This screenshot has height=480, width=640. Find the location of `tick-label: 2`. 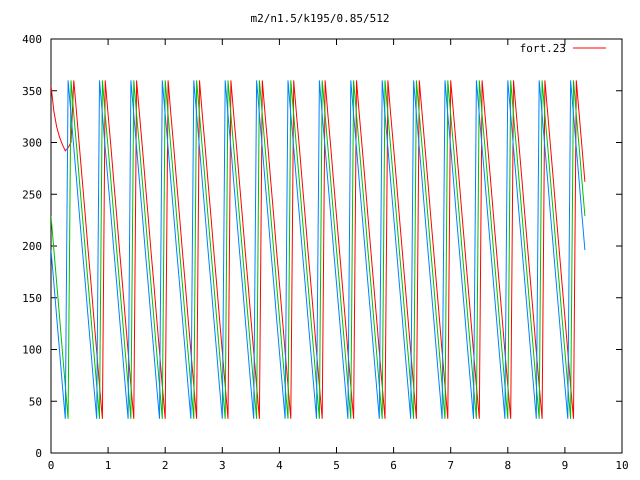

tick-label: 2 is located at coordinates (165, 465).